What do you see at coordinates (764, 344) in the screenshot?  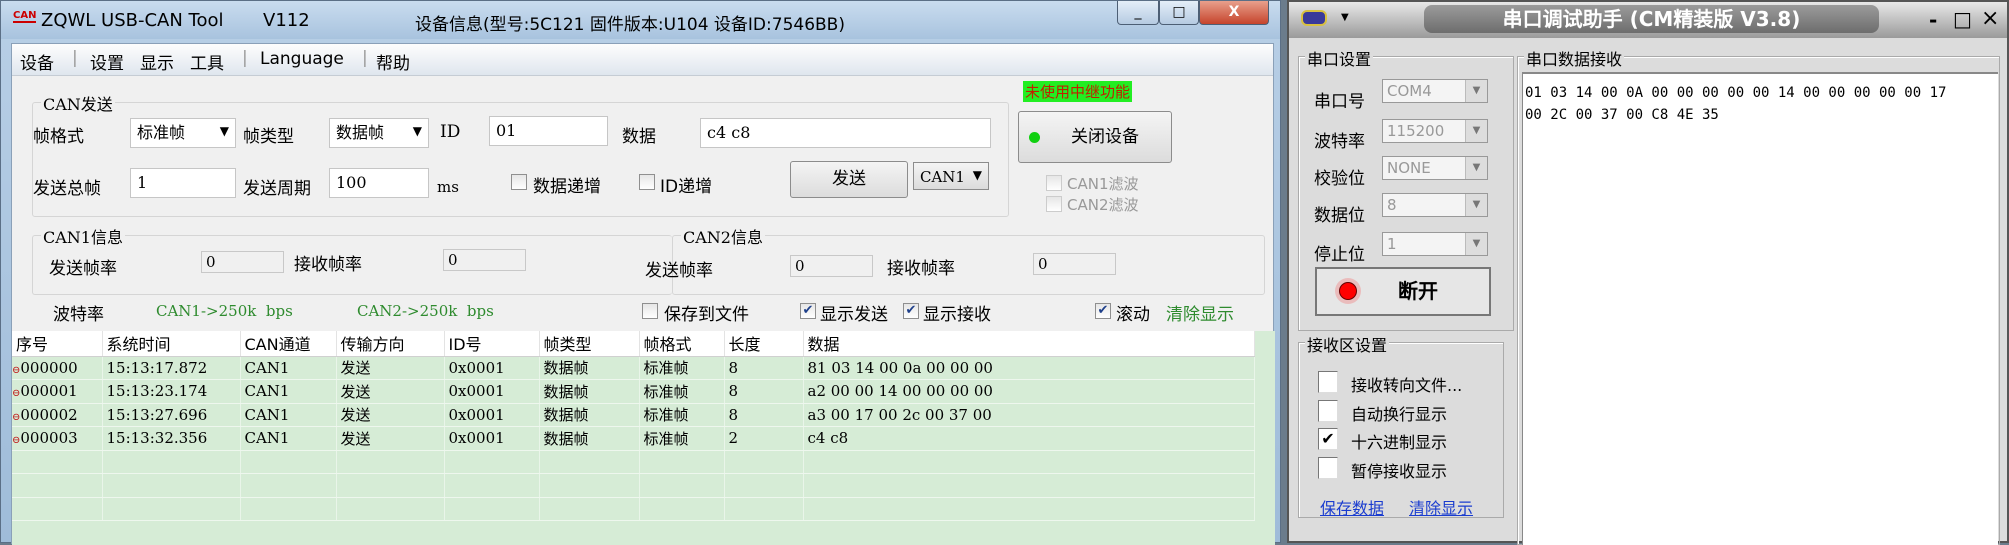 I see `col-length: 长度` at bounding box center [764, 344].